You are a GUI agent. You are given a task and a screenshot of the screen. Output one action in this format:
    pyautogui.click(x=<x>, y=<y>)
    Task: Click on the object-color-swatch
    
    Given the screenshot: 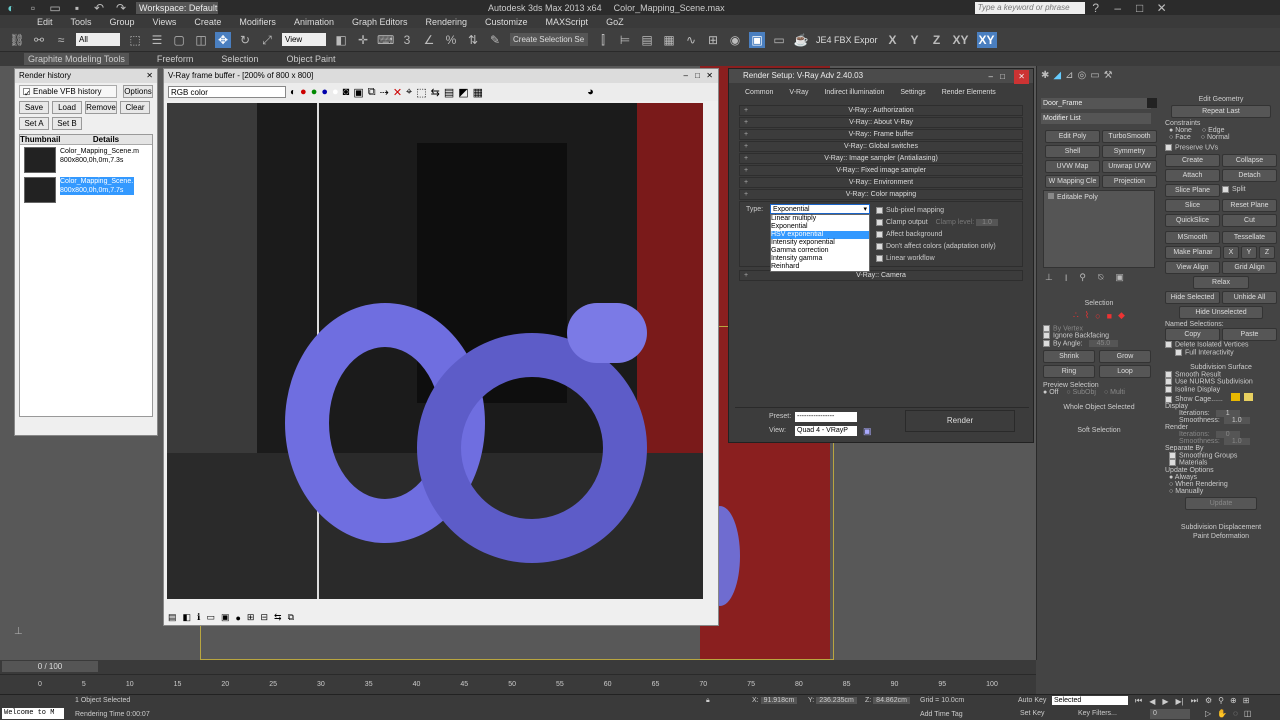 What is the action you would take?
    pyautogui.click(x=1152, y=103)
    